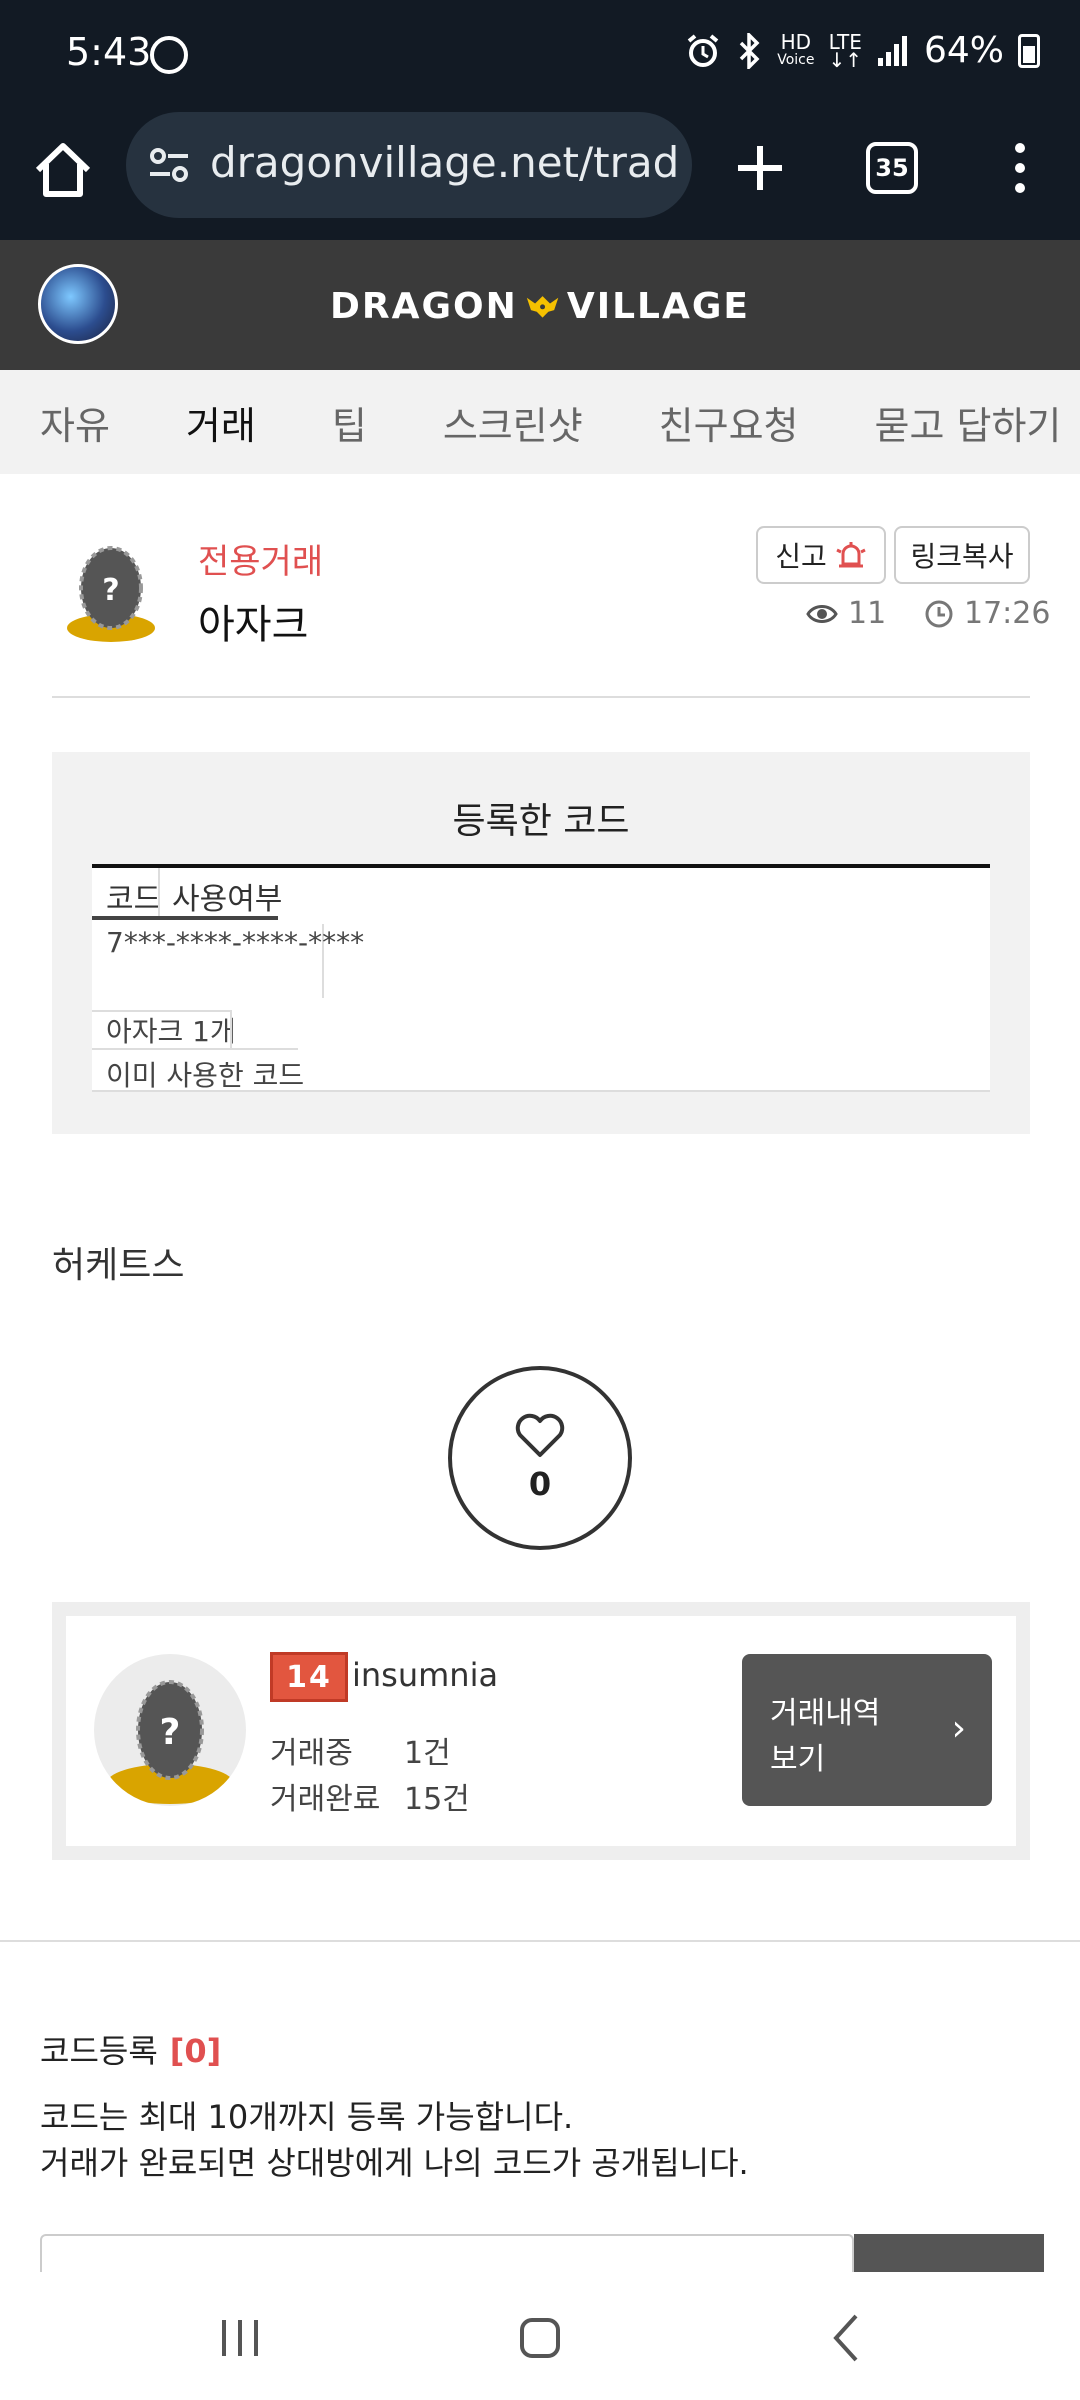  I want to click on site-logo: DRAGON VILLAGE, so click(540, 306).